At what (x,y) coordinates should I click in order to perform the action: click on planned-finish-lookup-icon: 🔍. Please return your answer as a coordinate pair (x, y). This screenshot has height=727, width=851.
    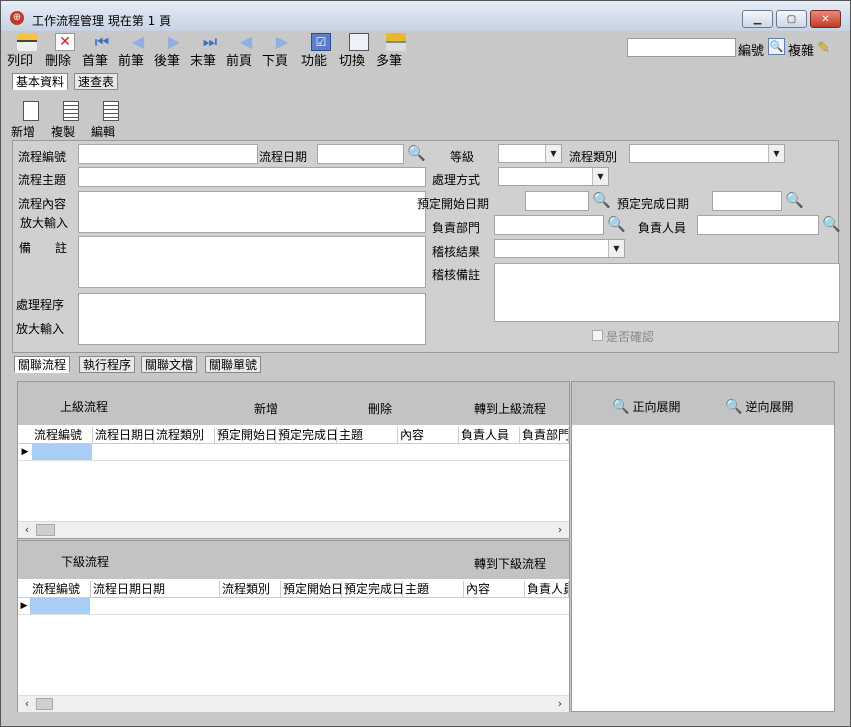
    Looking at the image, I should click on (794, 200).